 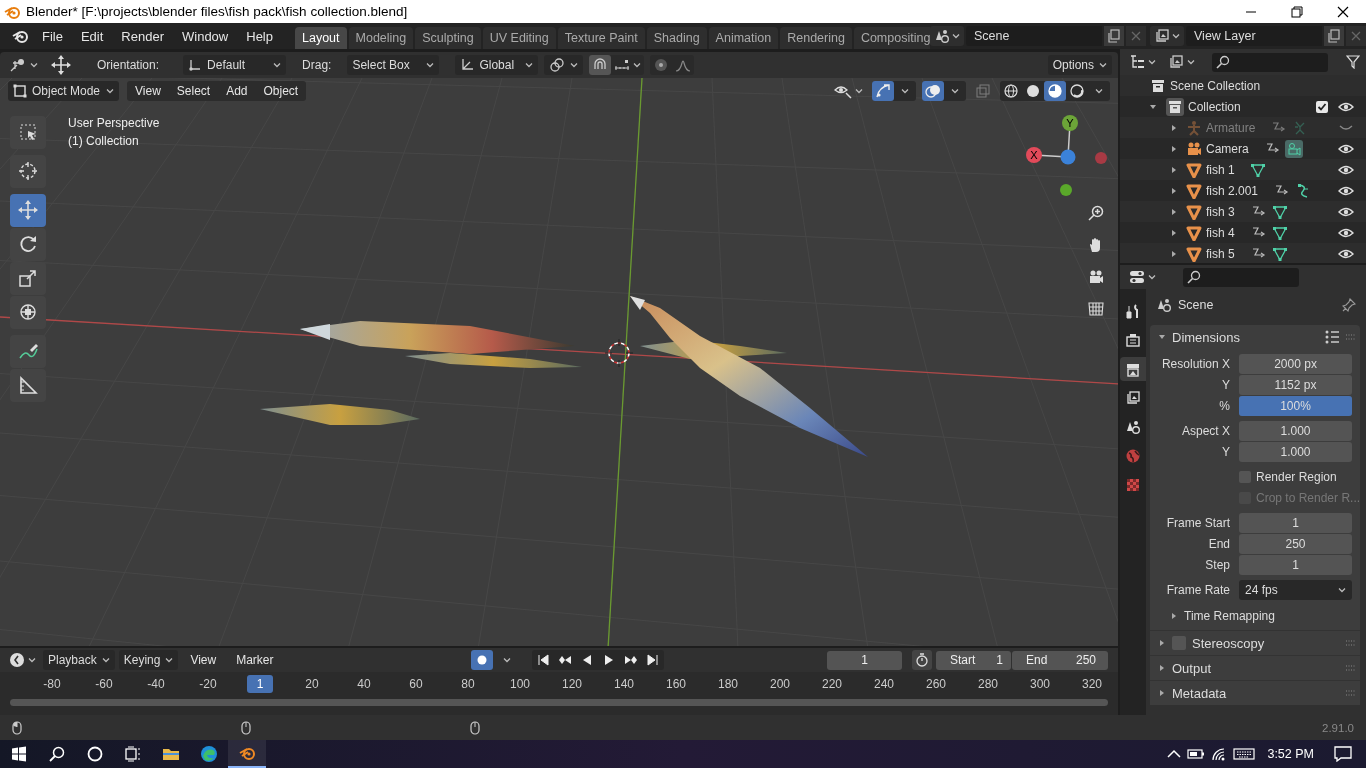 I want to click on panel-header: Metadata, so click(x=1255, y=692).